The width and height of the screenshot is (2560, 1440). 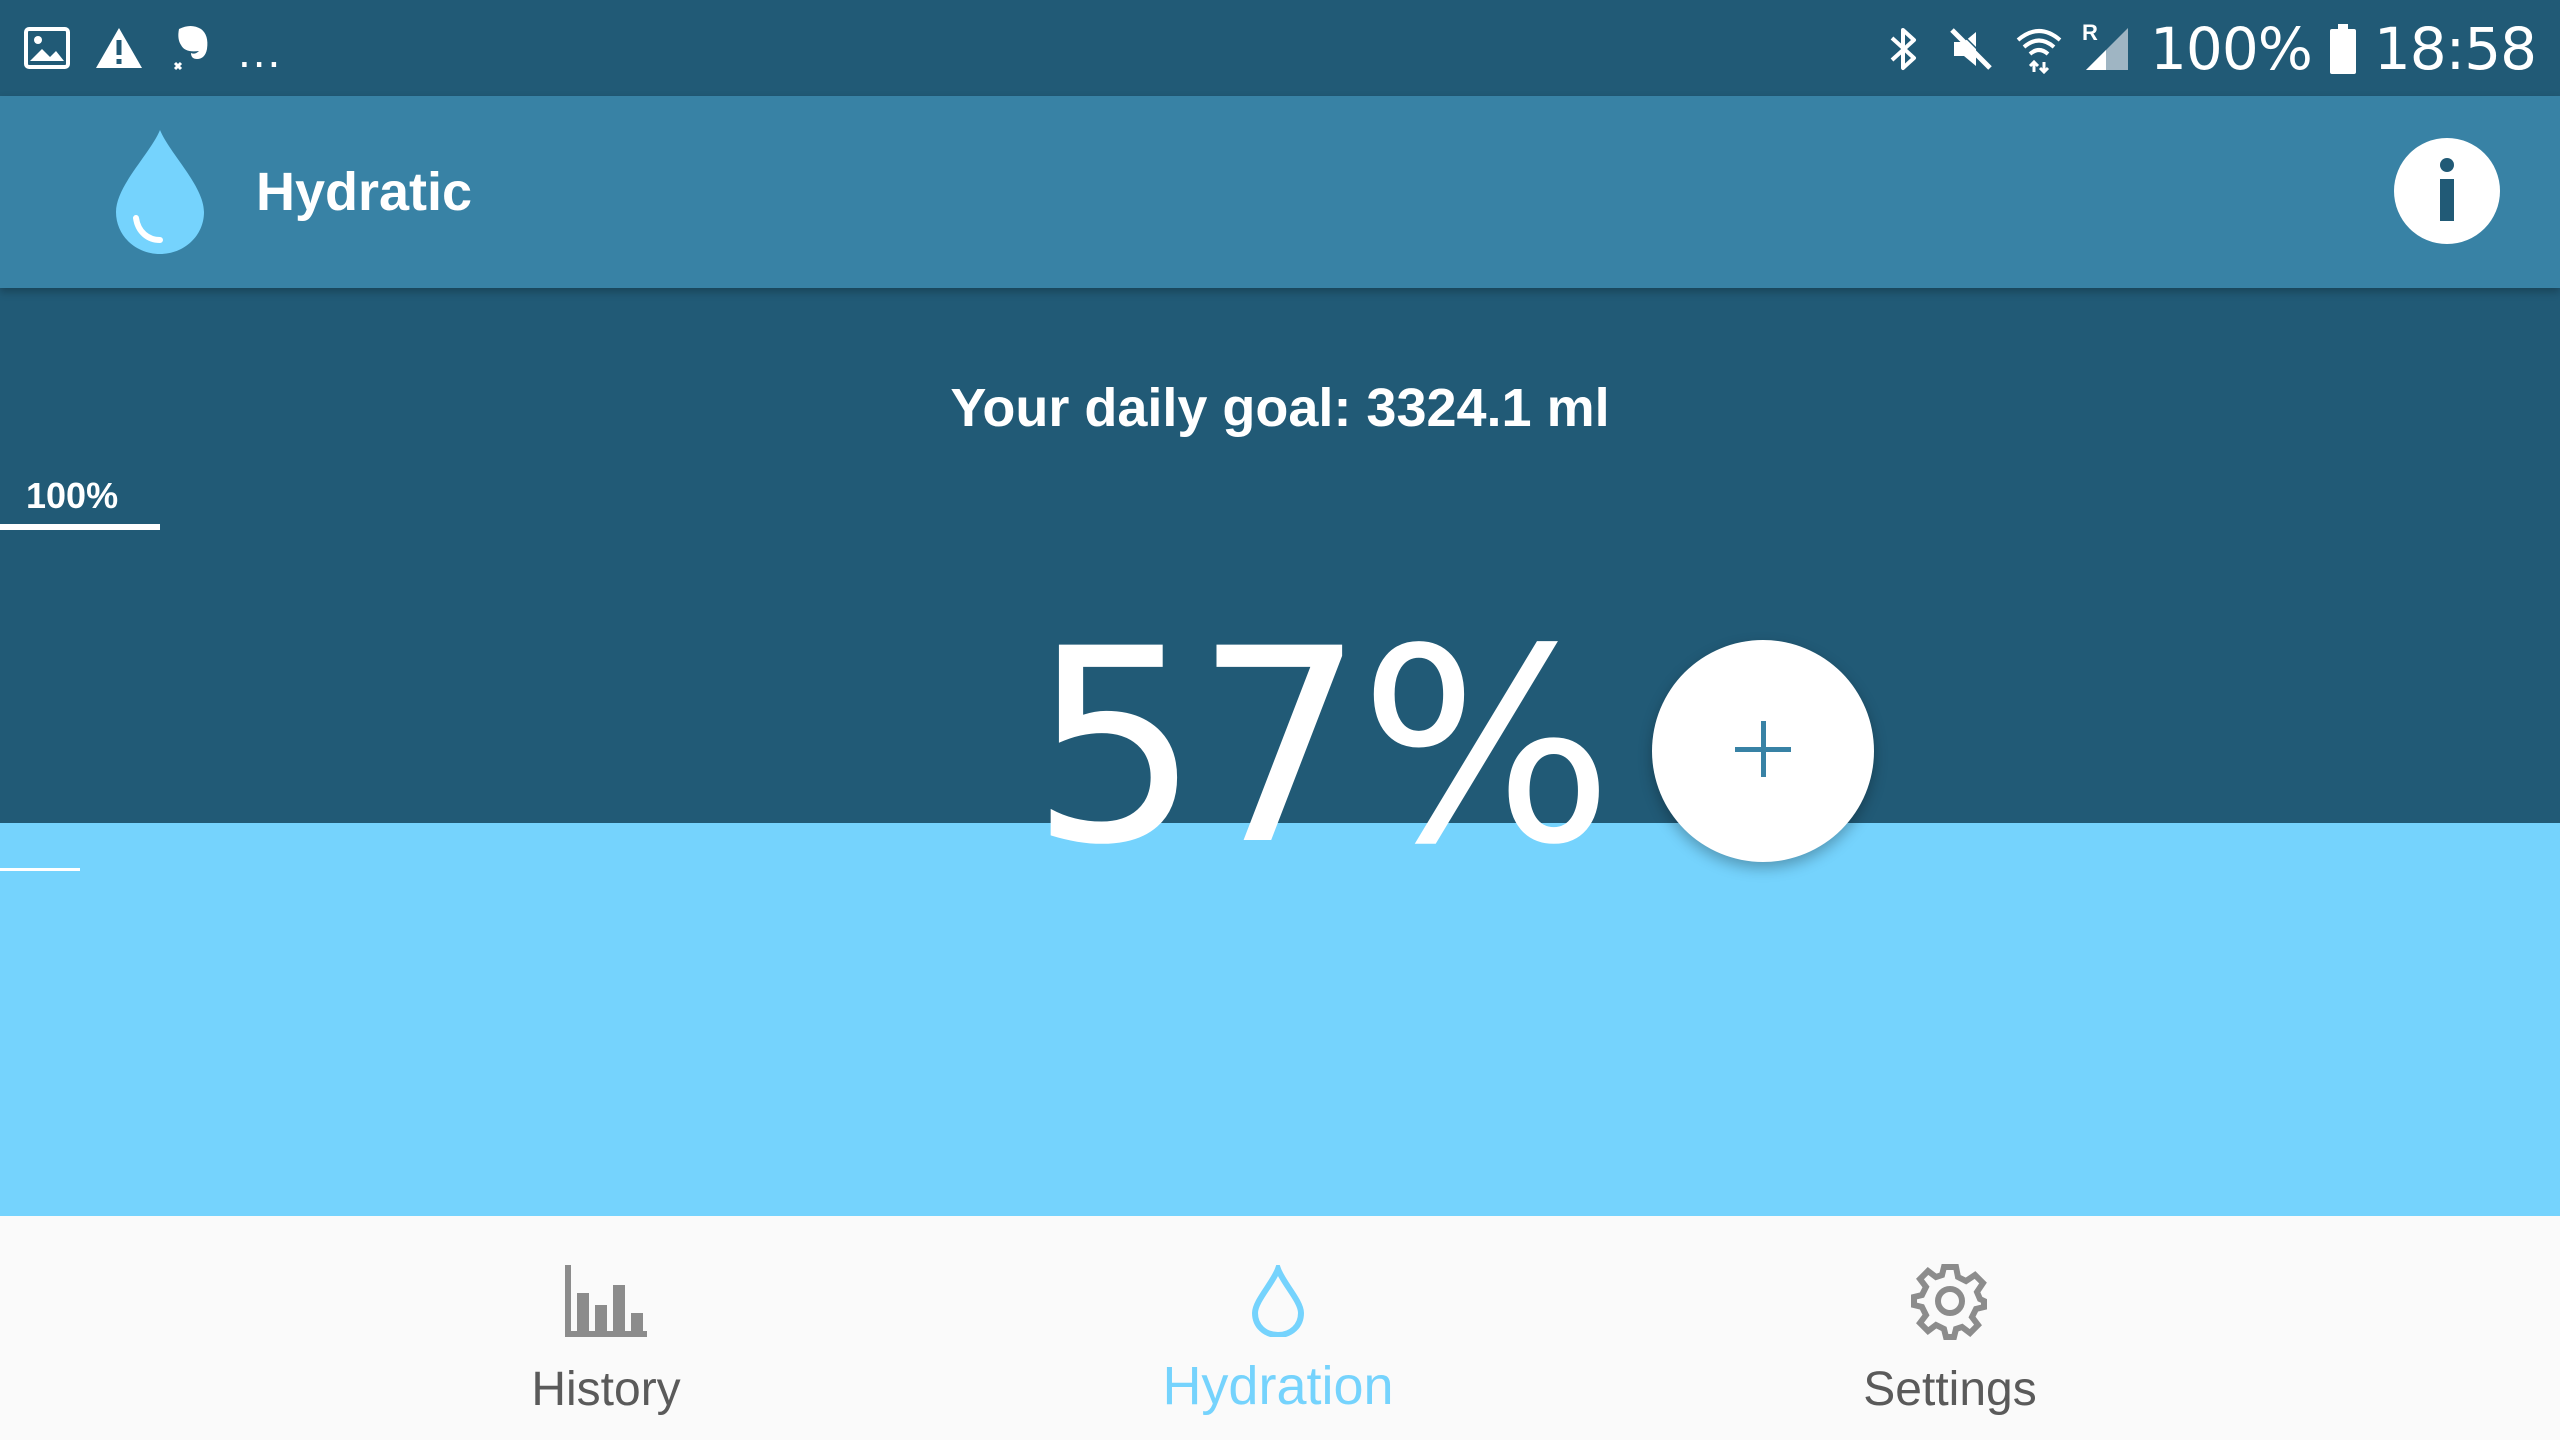 I want to click on mute-icon, so click(x=1971, y=49).